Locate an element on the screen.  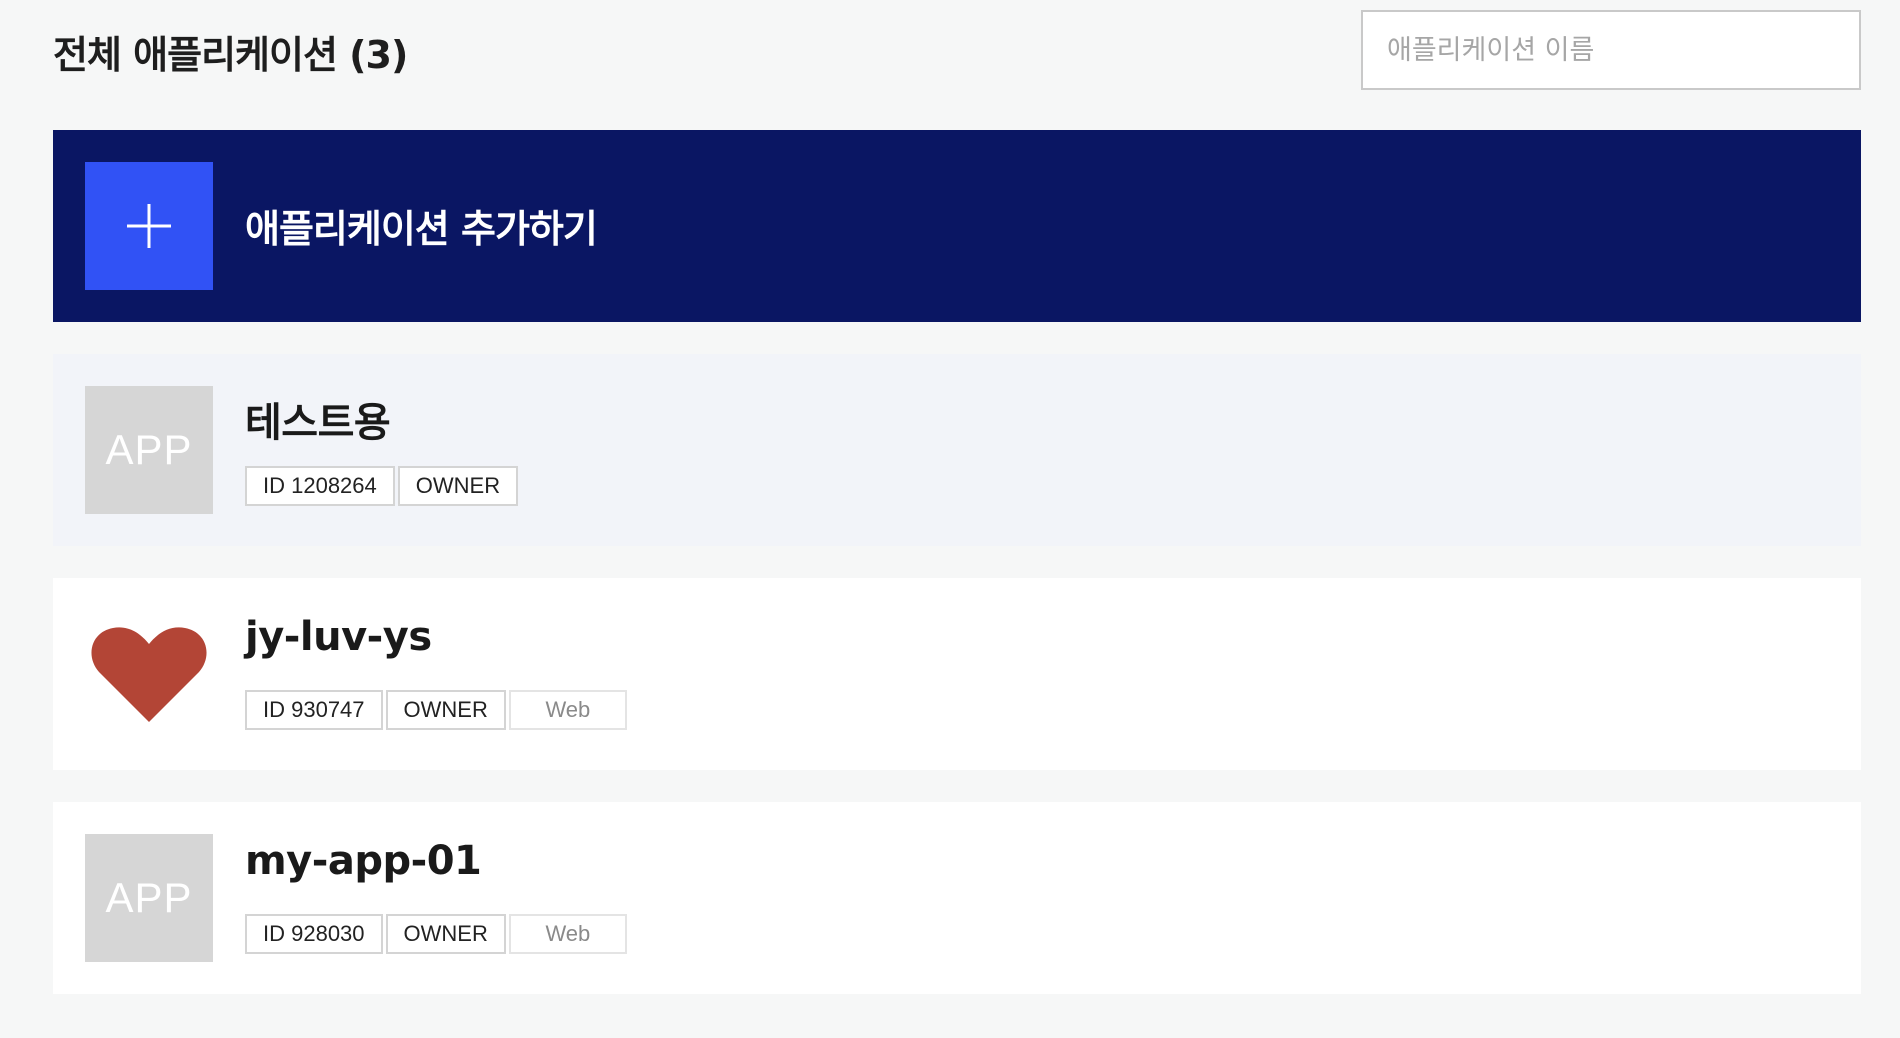
app-tags: ID 928030 OWNER Web is located at coordinates (436, 934).